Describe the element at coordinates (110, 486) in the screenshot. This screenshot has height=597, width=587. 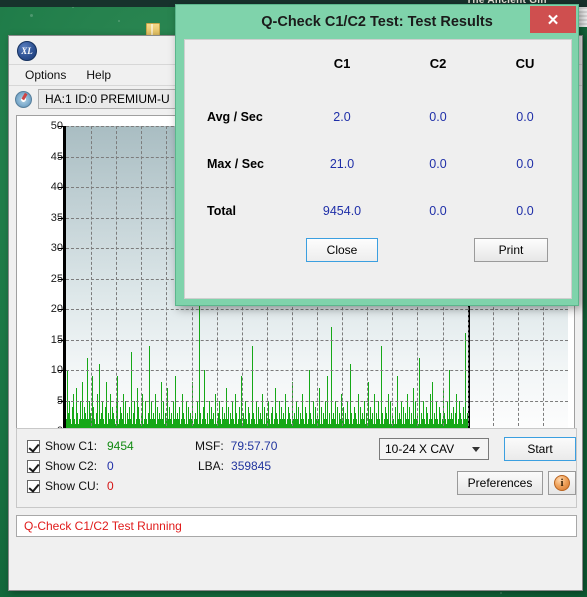
I see `value-cu: 0` at that location.